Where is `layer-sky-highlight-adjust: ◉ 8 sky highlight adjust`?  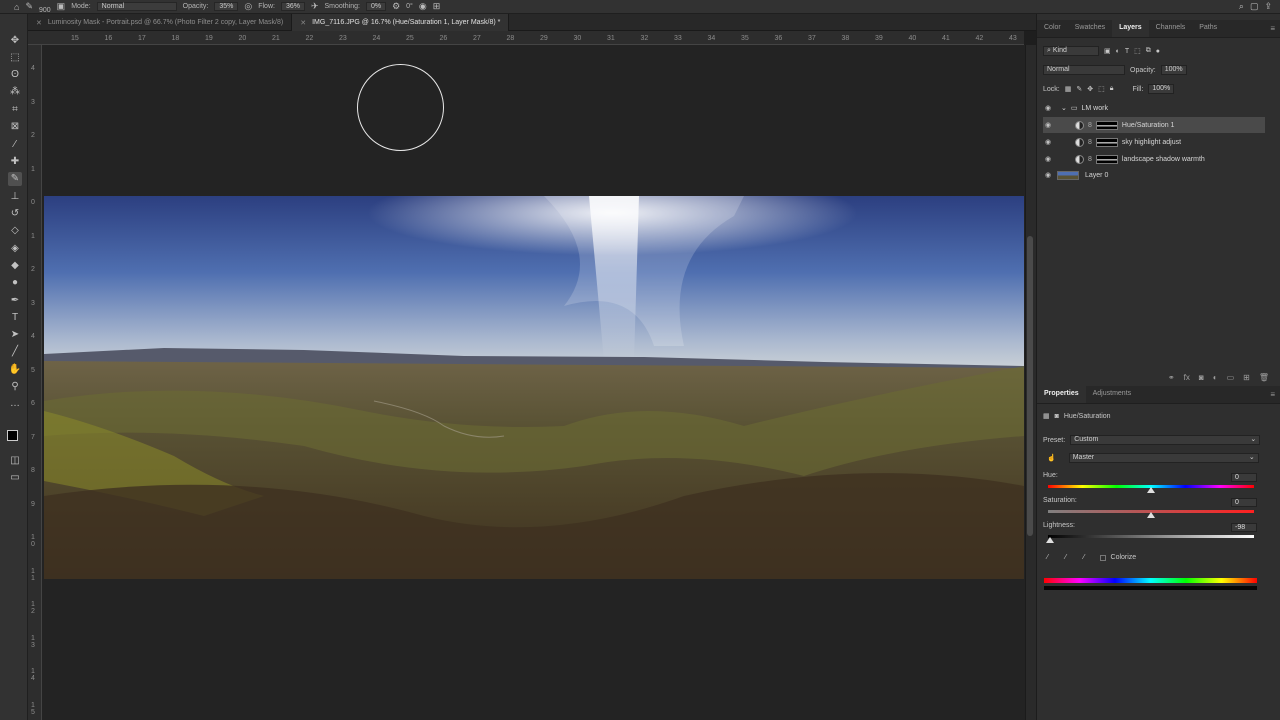 layer-sky-highlight-adjust: ◉ 8 sky highlight adjust is located at coordinates (1154, 142).